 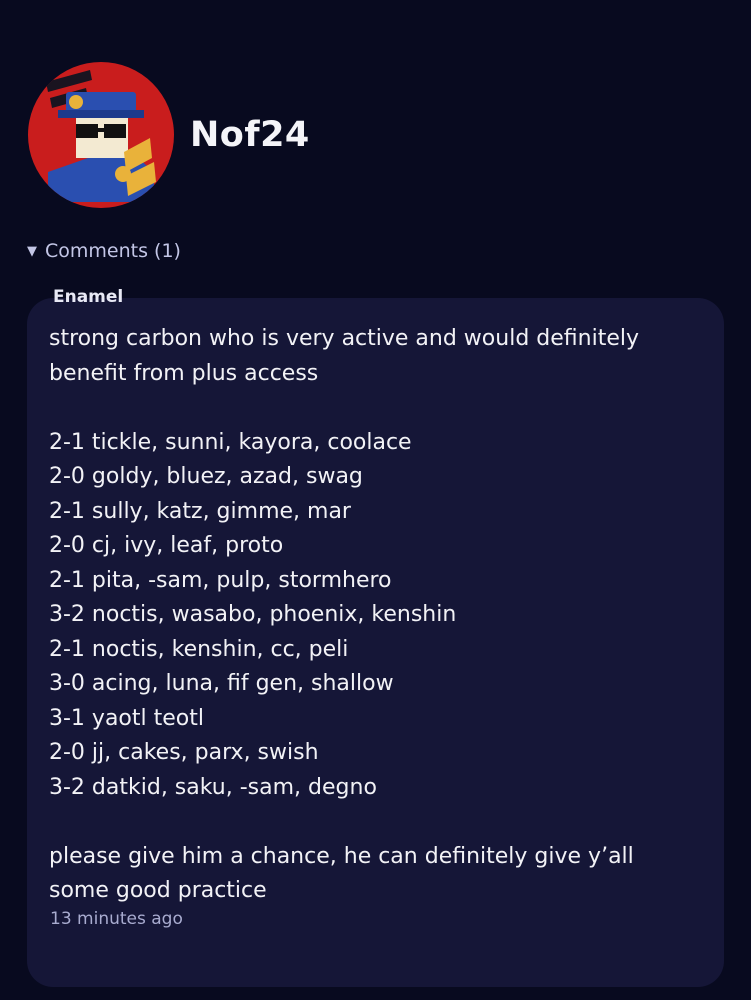 What do you see at coordinates (199, 649) in the screenshot?
I see `result-line: 2-1 noctis, kenshin, cc, peli` at bounding box center [199, 649].